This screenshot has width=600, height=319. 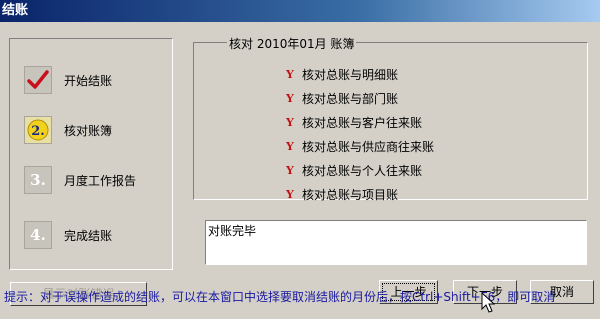 What do you see at coordinates (292, 43) in the screenshot?
I see `group-legend: 核对 2010年01月 账簿` at bounding box center [292, 43].